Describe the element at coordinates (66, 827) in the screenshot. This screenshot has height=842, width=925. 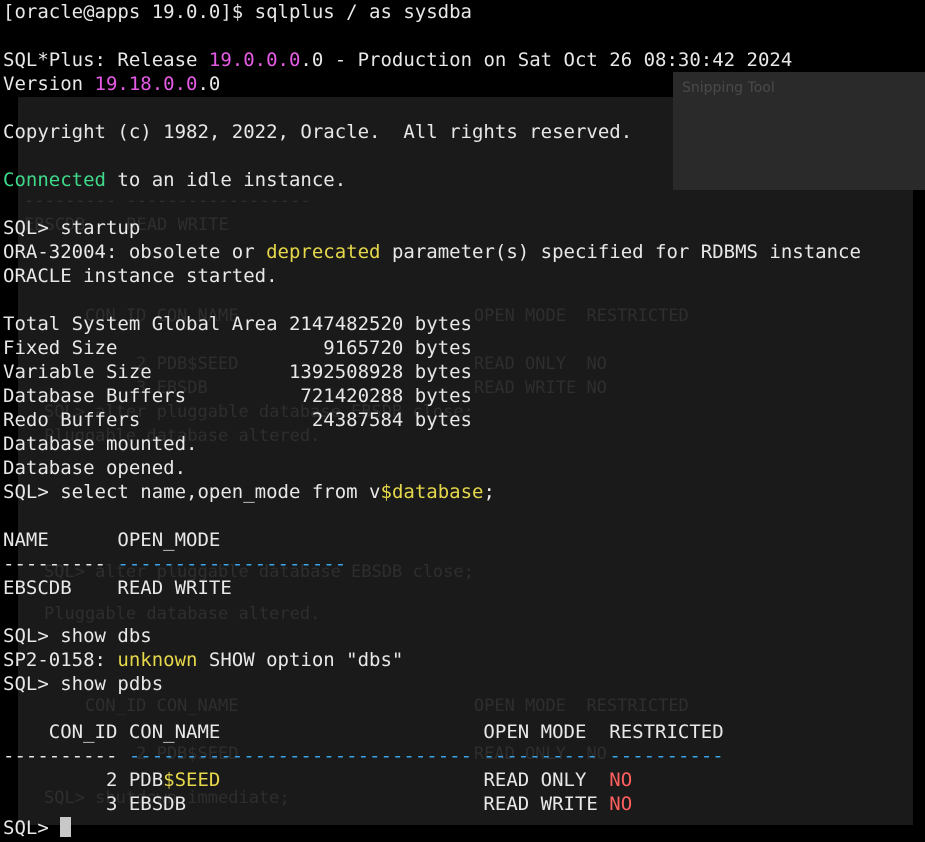
I see `cursor-block` at that location.